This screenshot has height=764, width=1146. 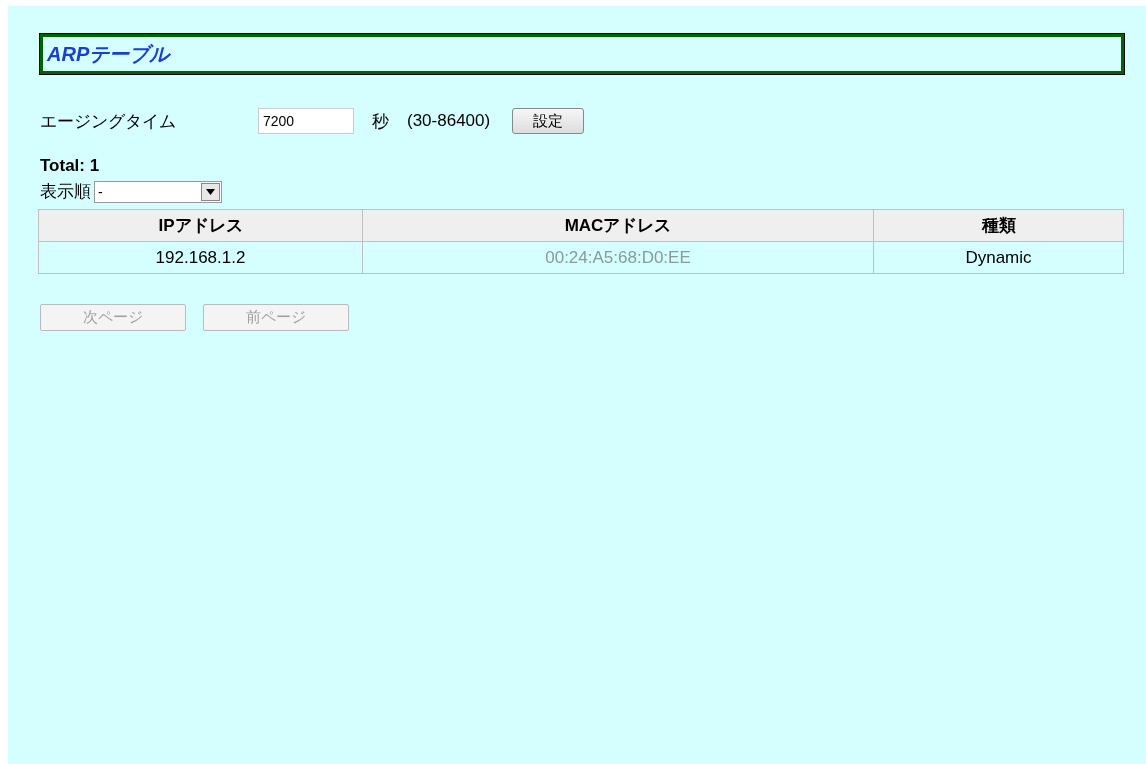 What do you see at coordinates (449, 121) in the screenshot?
I see `range-label: (30-86400)` at bounding box center [449, 121].